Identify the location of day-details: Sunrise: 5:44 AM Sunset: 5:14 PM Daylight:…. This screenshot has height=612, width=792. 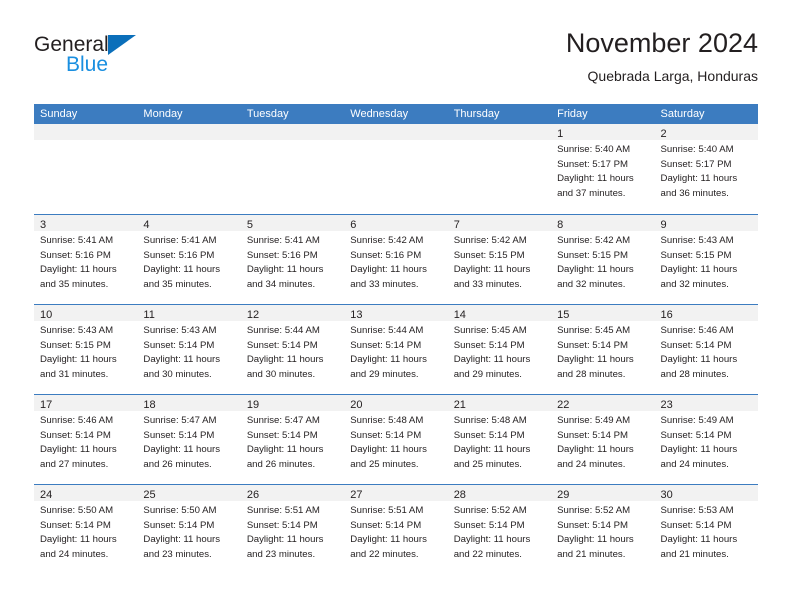
(292, 351).